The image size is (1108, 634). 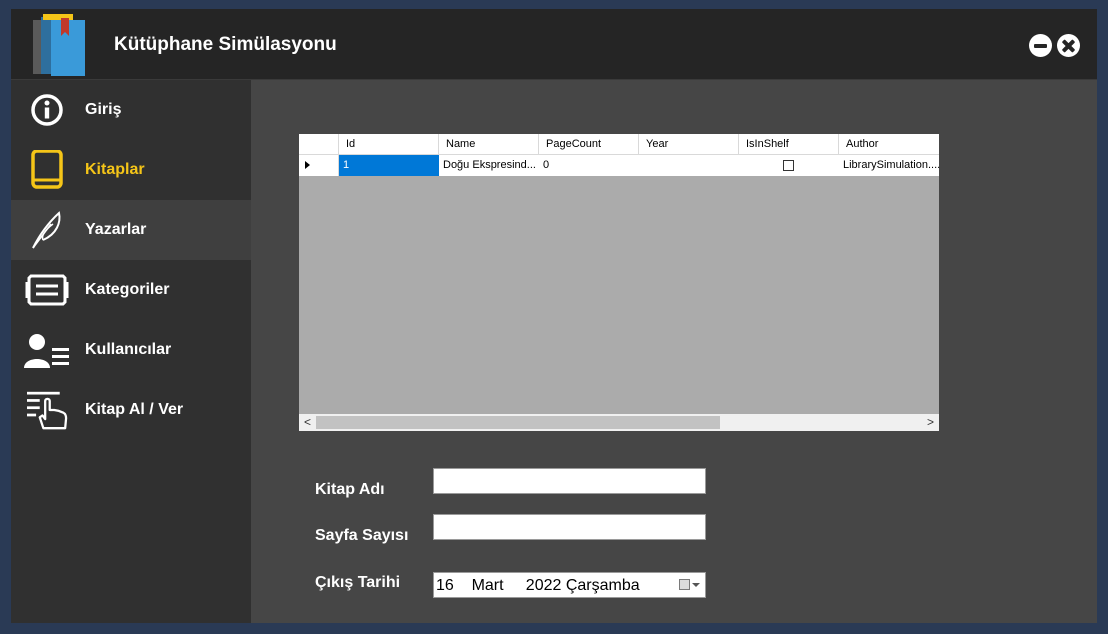 What do you see at coordinates (47, 410) in the screenshot?
I see `hand-pointer-icon` at bounding box center [47, 410].